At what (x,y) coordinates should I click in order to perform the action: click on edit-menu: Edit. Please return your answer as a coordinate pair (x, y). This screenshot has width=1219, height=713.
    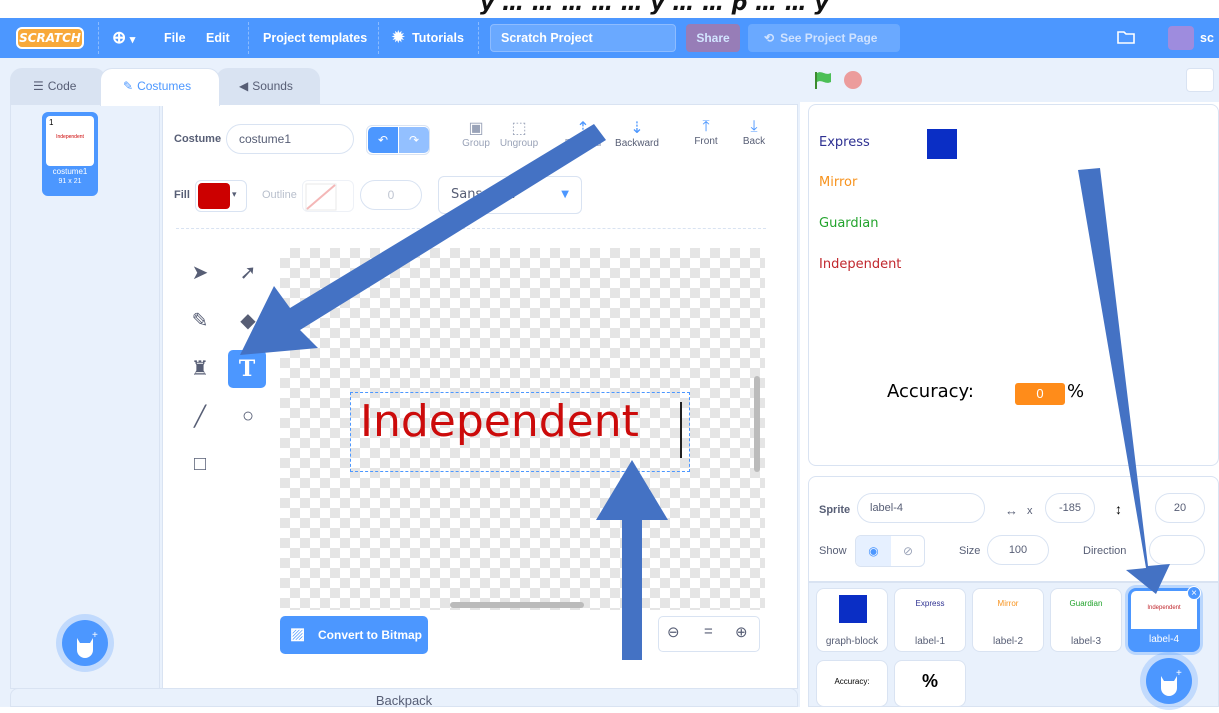
    Looking at the image, I should click on (218, 38).